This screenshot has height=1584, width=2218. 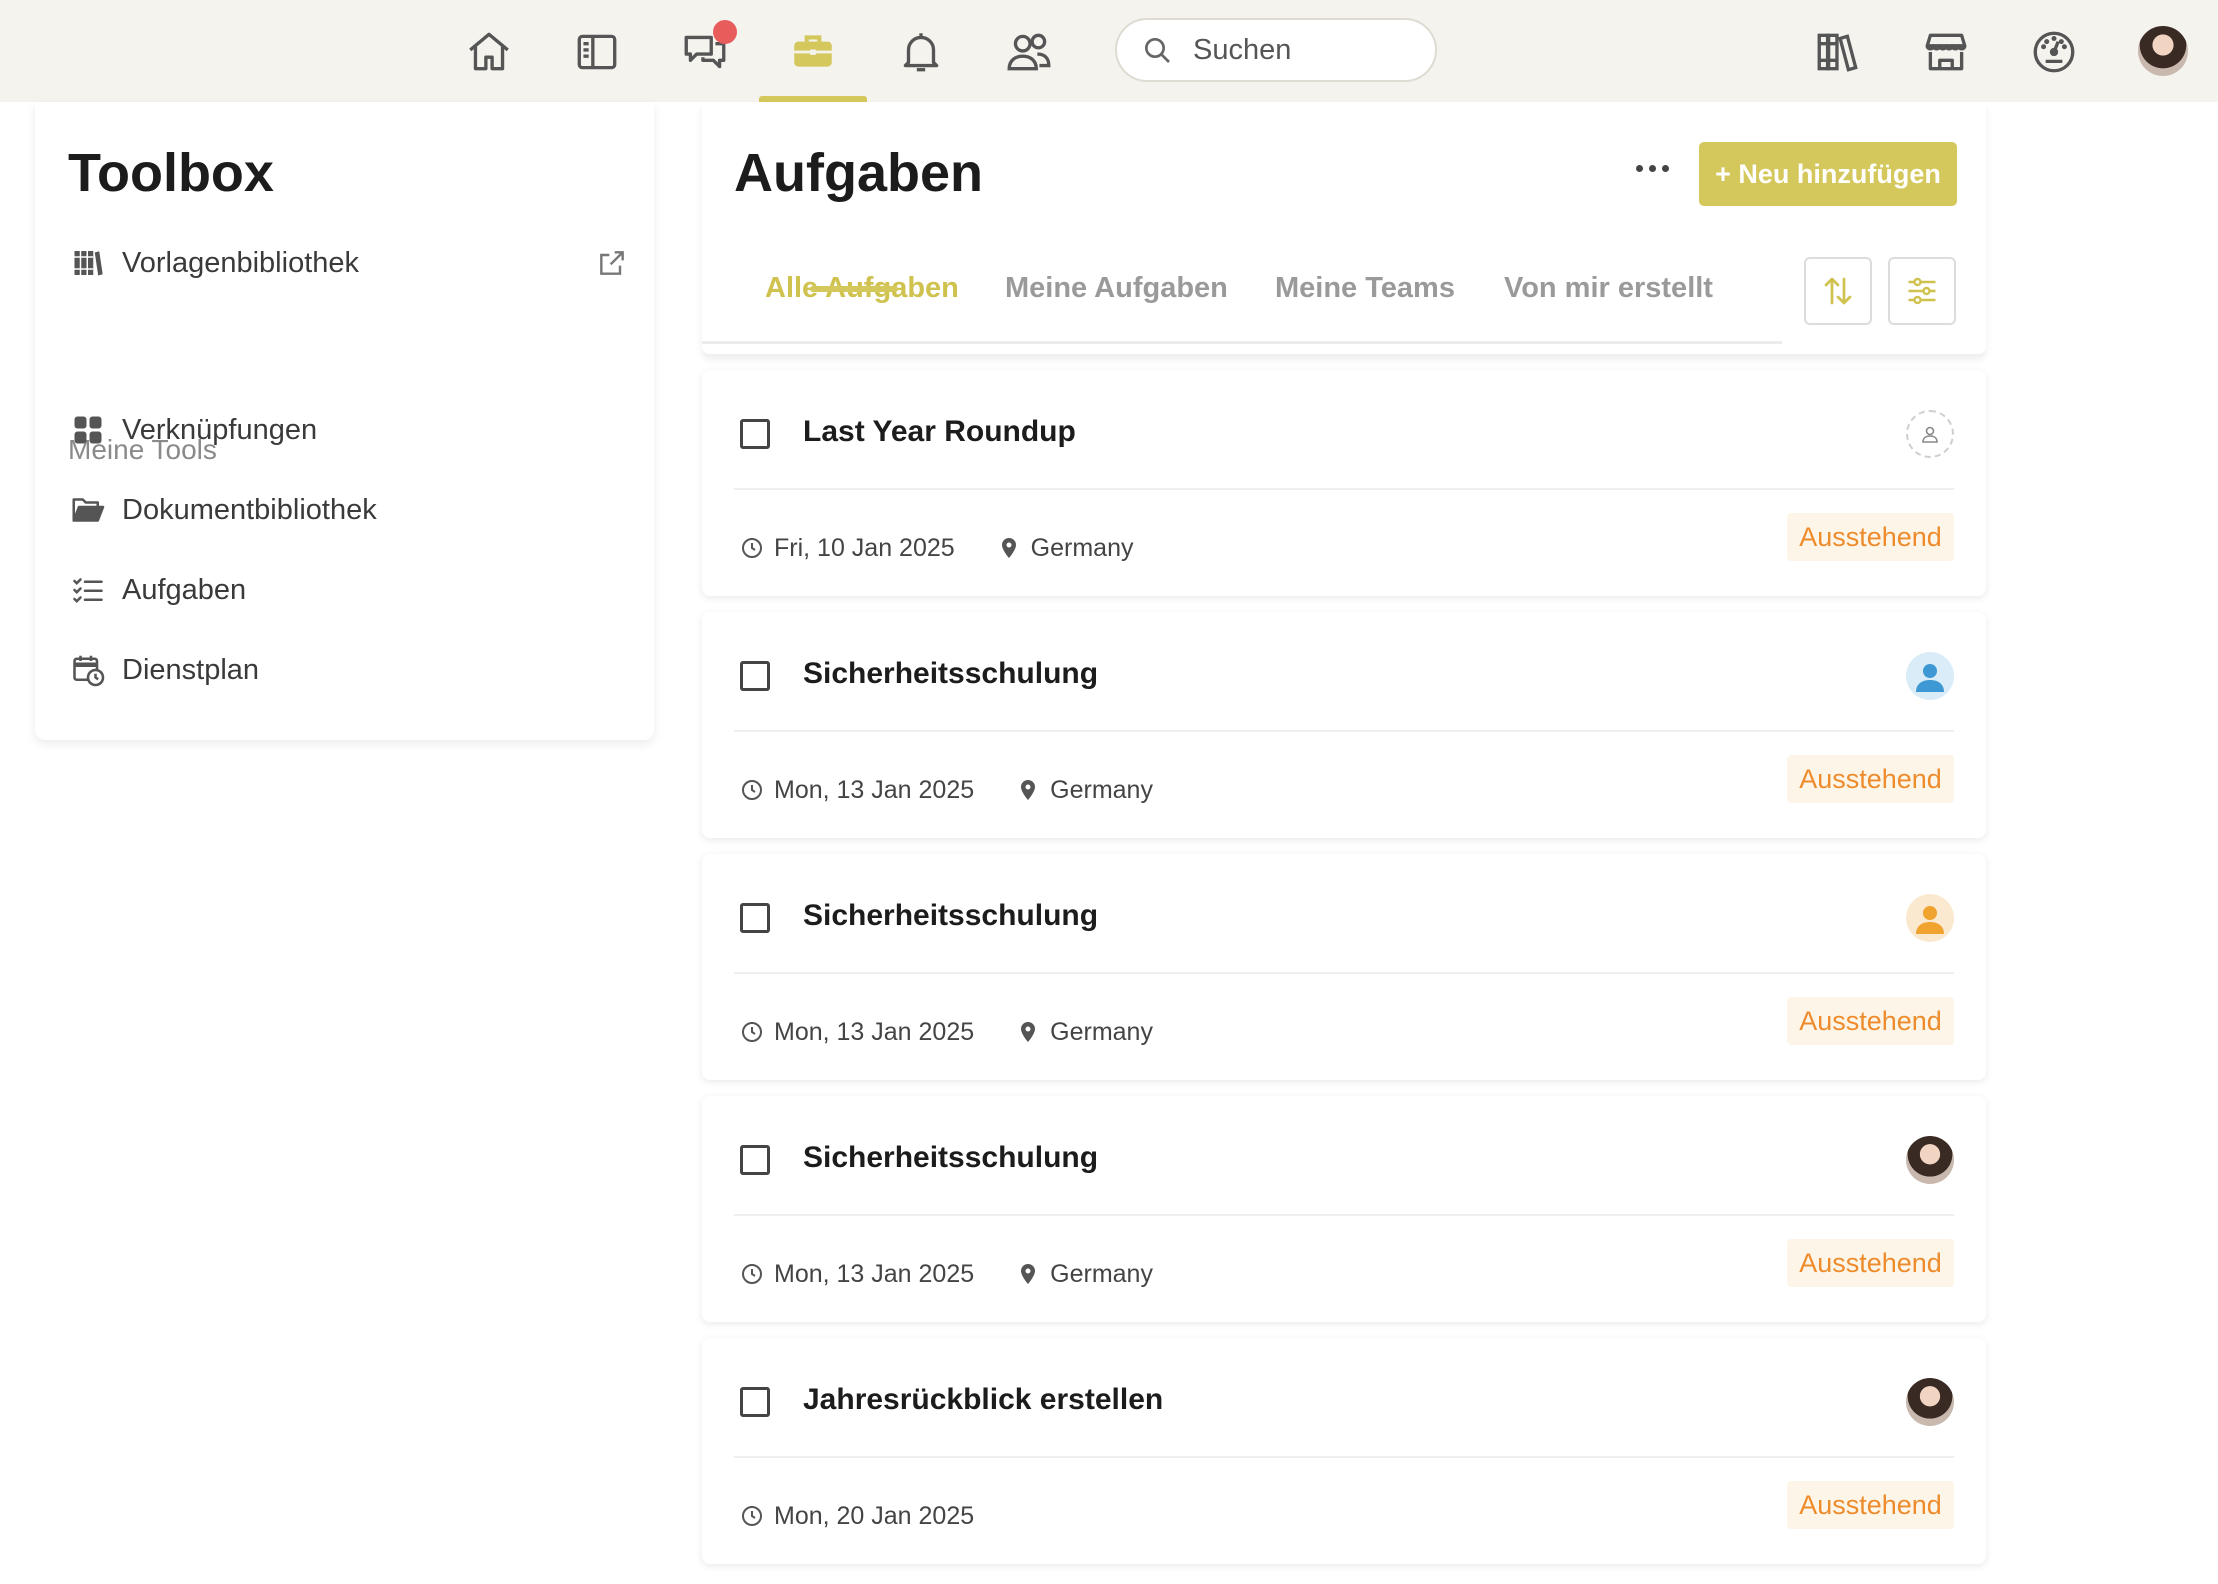 I want to click on sort-button, so click(x=1838, y=291).